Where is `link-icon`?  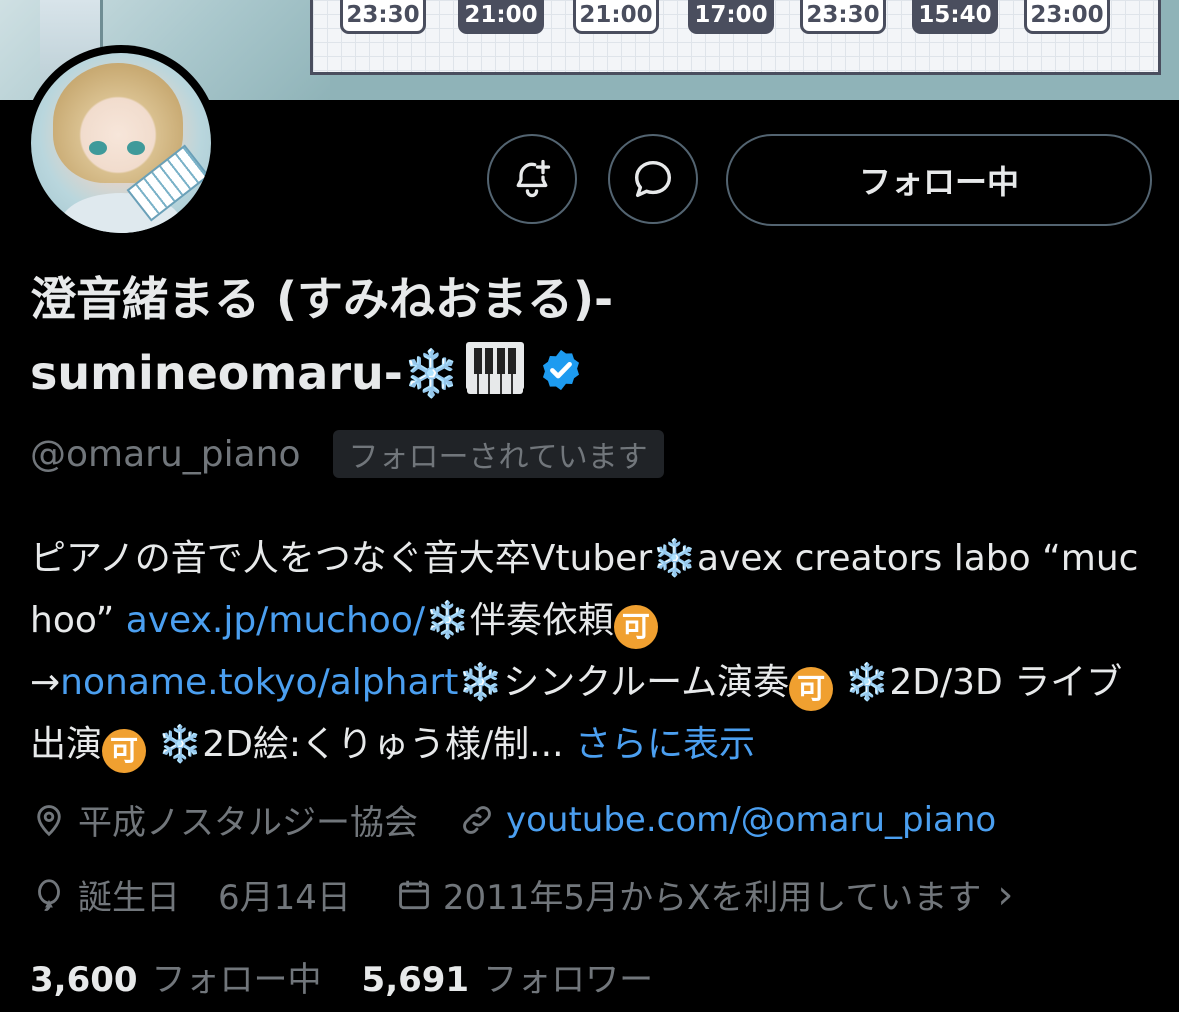 link-icon is located at coordinates (477, 819).